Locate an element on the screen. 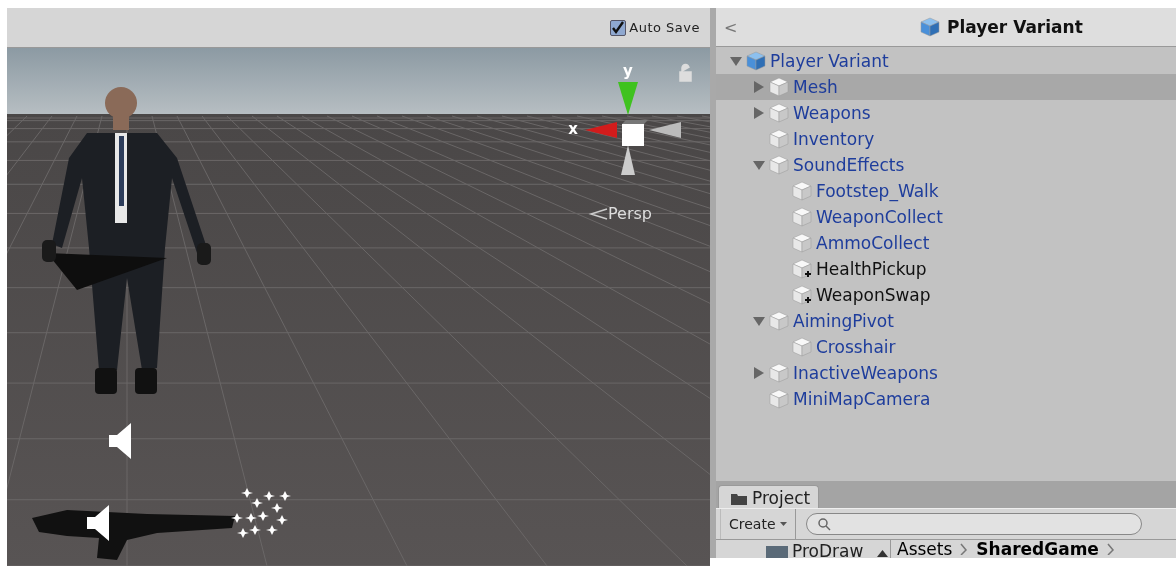  hierarchy-row: Mesh is located at coordinates (946, 87).